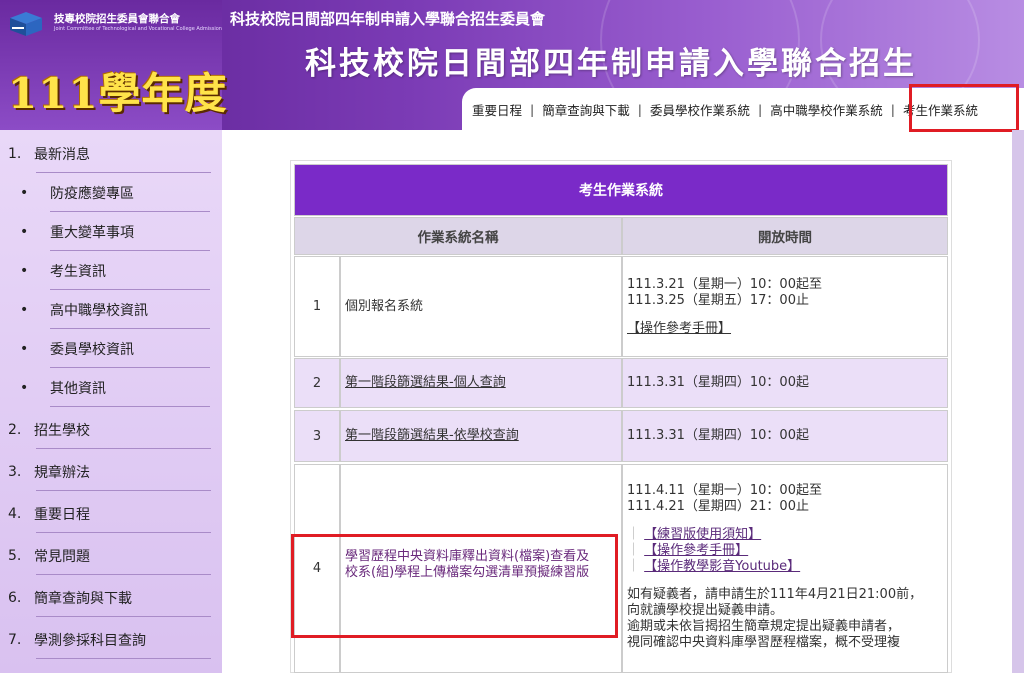 The image size is (1024, 673). I want to click on sidebar-item-label: 學測參採科目查詢, so click(90, 640).